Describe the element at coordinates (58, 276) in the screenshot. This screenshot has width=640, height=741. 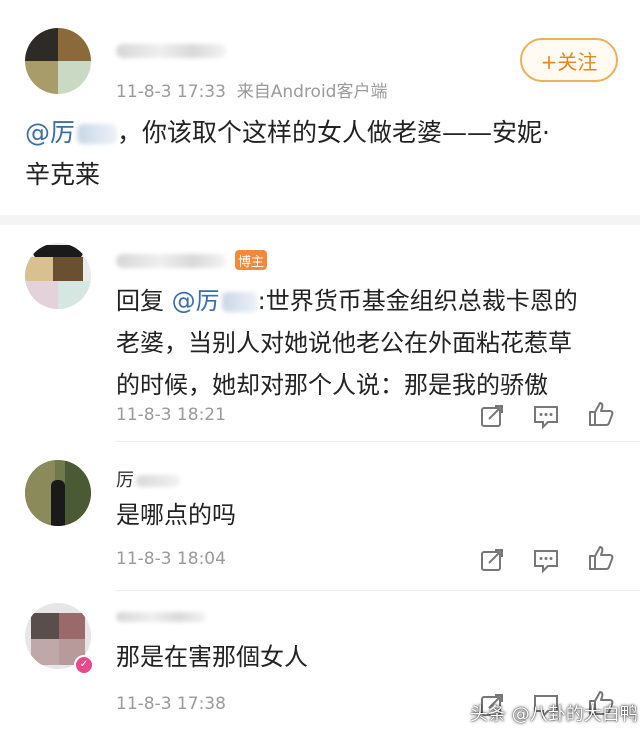
I see `reply1-avatar` at that location.